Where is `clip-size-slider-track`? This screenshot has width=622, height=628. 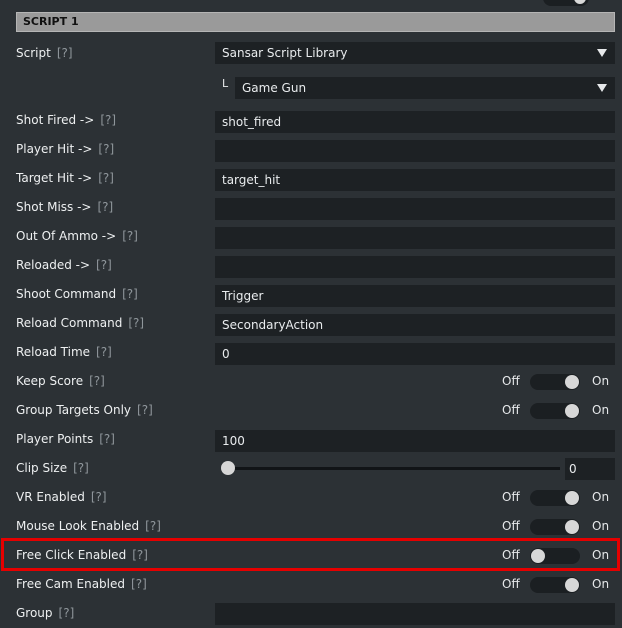
clip-size-slider-track is located at coordinates (393, 468).